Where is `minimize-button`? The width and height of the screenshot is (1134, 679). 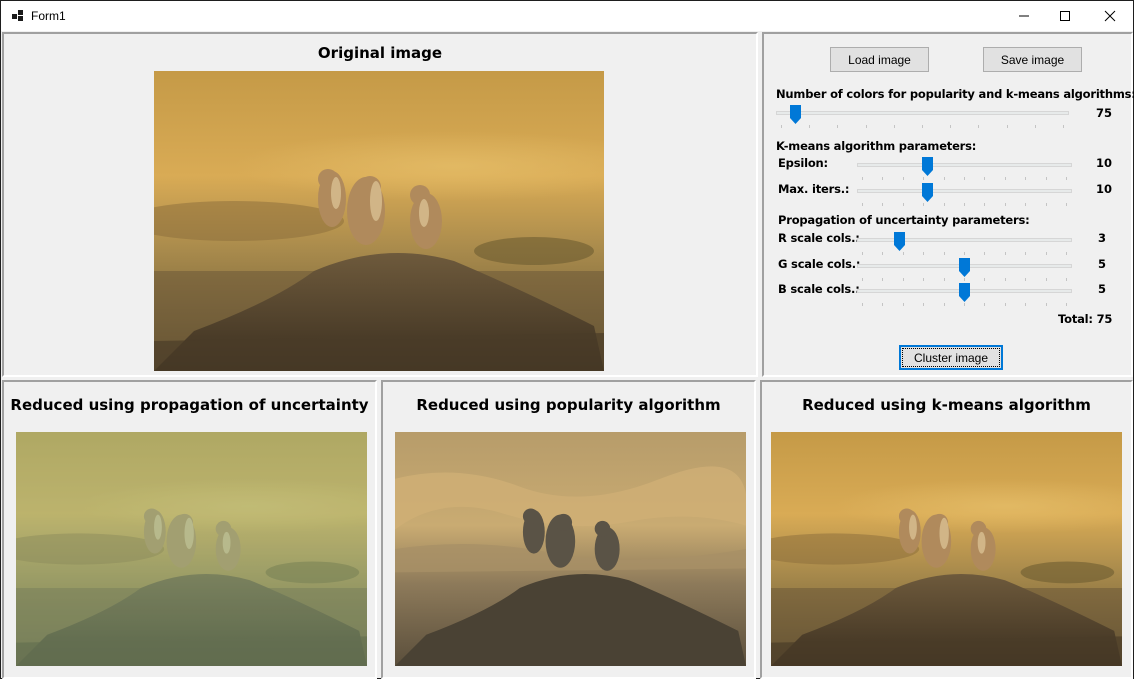
minimize-button is located at coordinates (1024, 16).